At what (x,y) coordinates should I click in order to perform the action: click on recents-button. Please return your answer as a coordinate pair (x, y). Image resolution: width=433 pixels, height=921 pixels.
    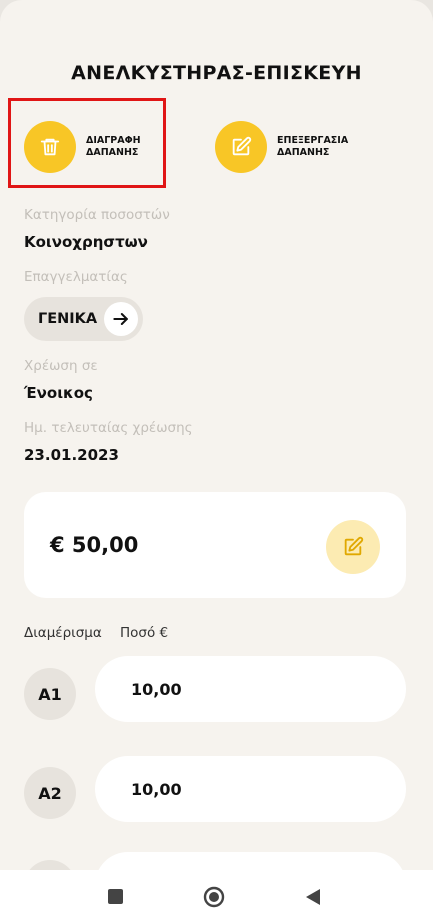
    Looking at the image, I should click on (115, 898).